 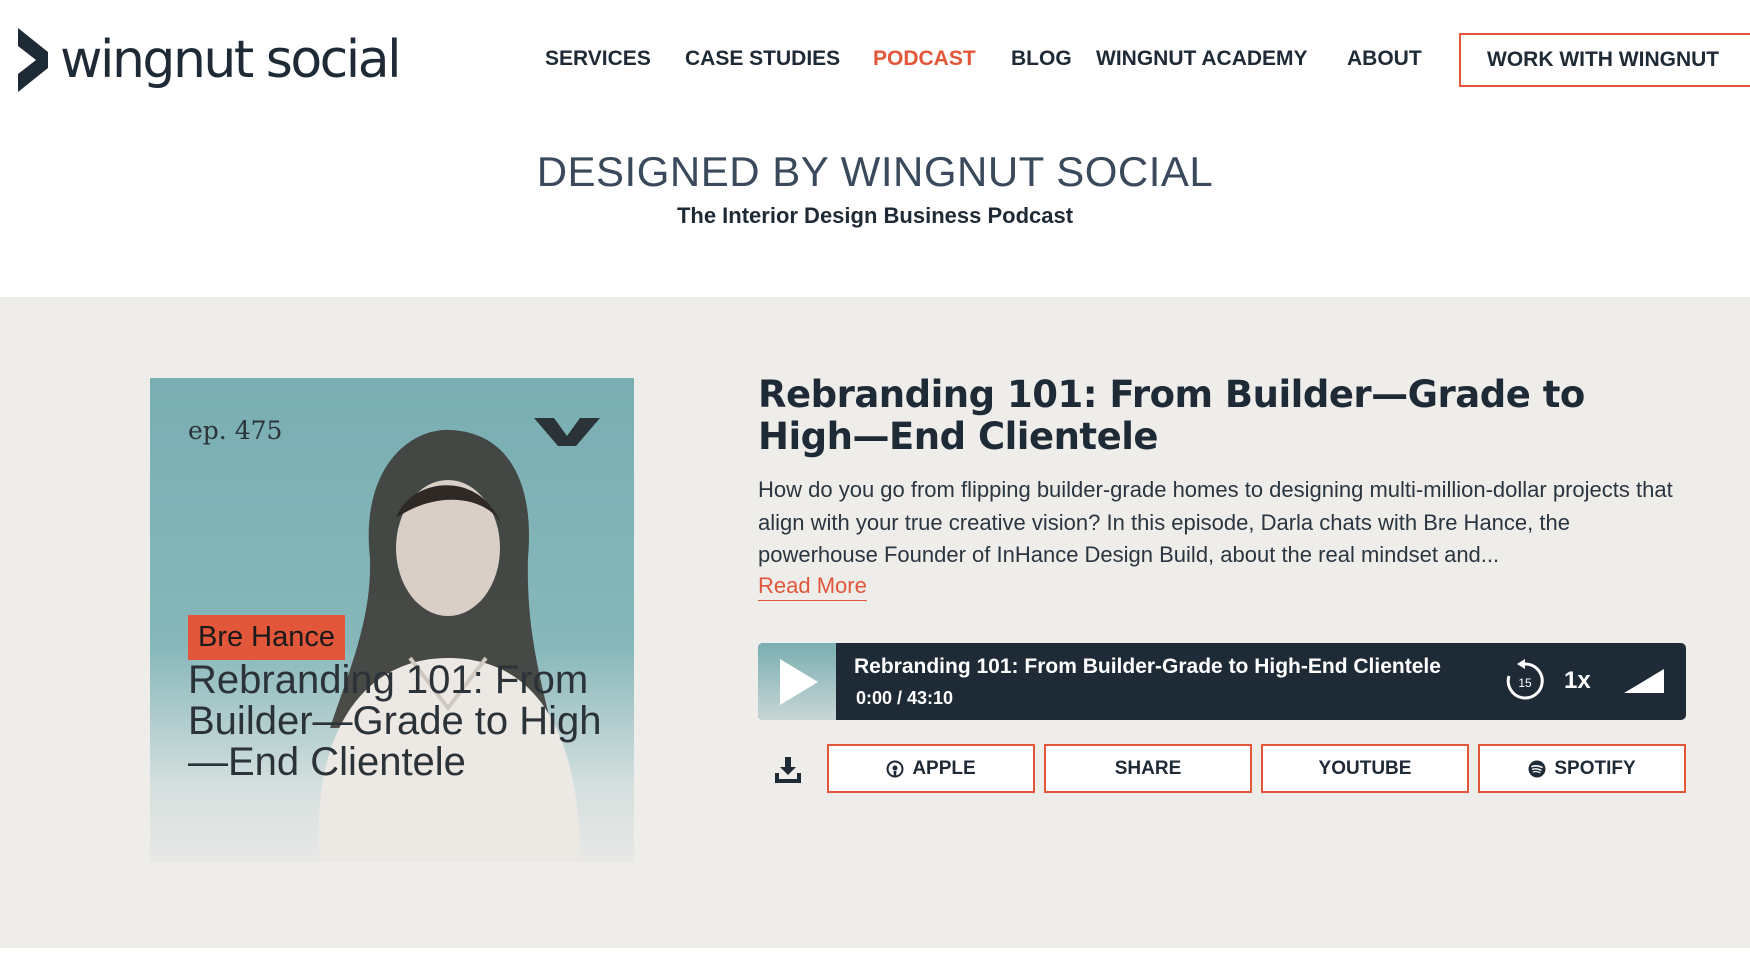 What do you see at coordinates (598, 59) in the screenshot?
I see `nav-services: SERVICES` at bounding box center [598, 59].